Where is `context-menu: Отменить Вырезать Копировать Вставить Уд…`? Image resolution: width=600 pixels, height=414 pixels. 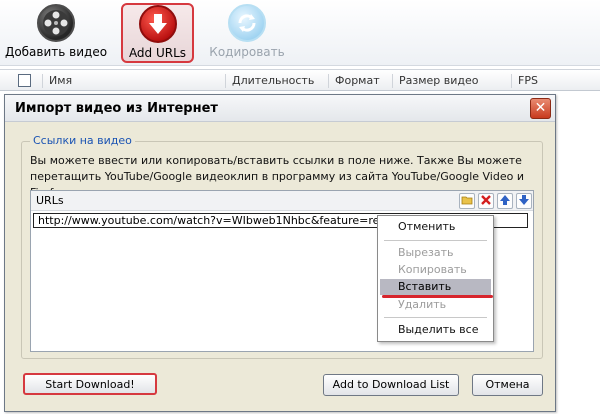
context-menu: Отменить Вырезать Копировать Вставить Уд… is located at coordinates (435, 278).